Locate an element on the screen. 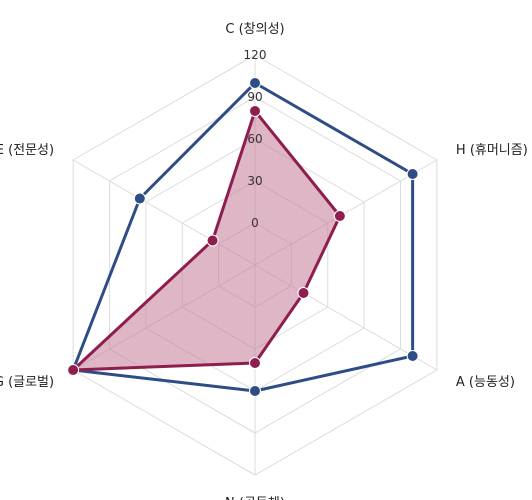 Image resolution: width=532 pixels, height=500 pixels. tick-label-3: 90 is located at coordinates (254, 97).